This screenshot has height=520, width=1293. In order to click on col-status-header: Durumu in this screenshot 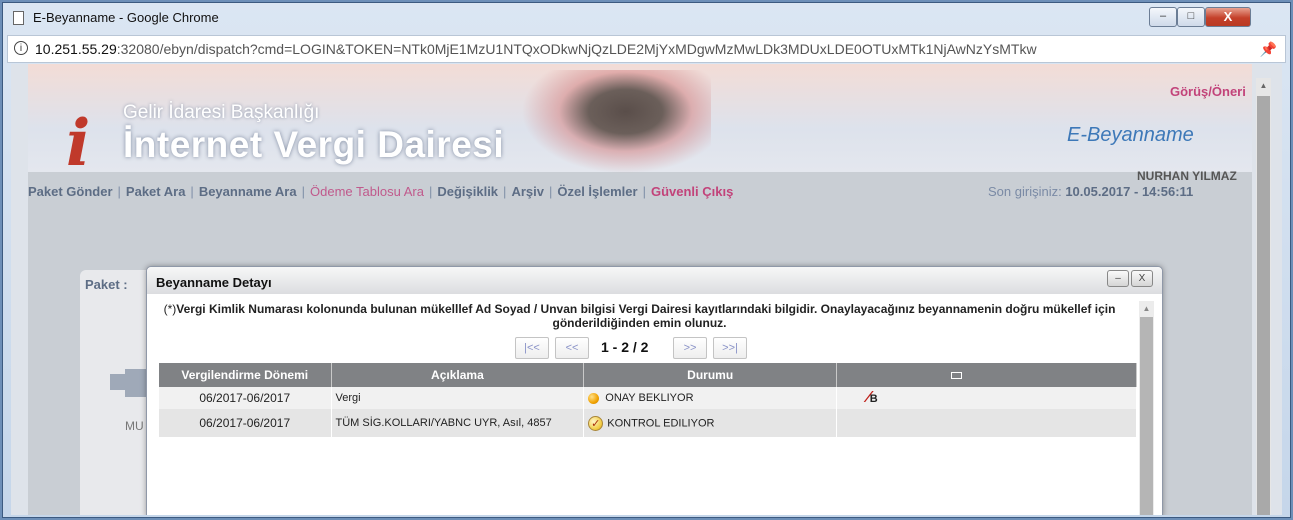, I will do `click(710, 375)`.